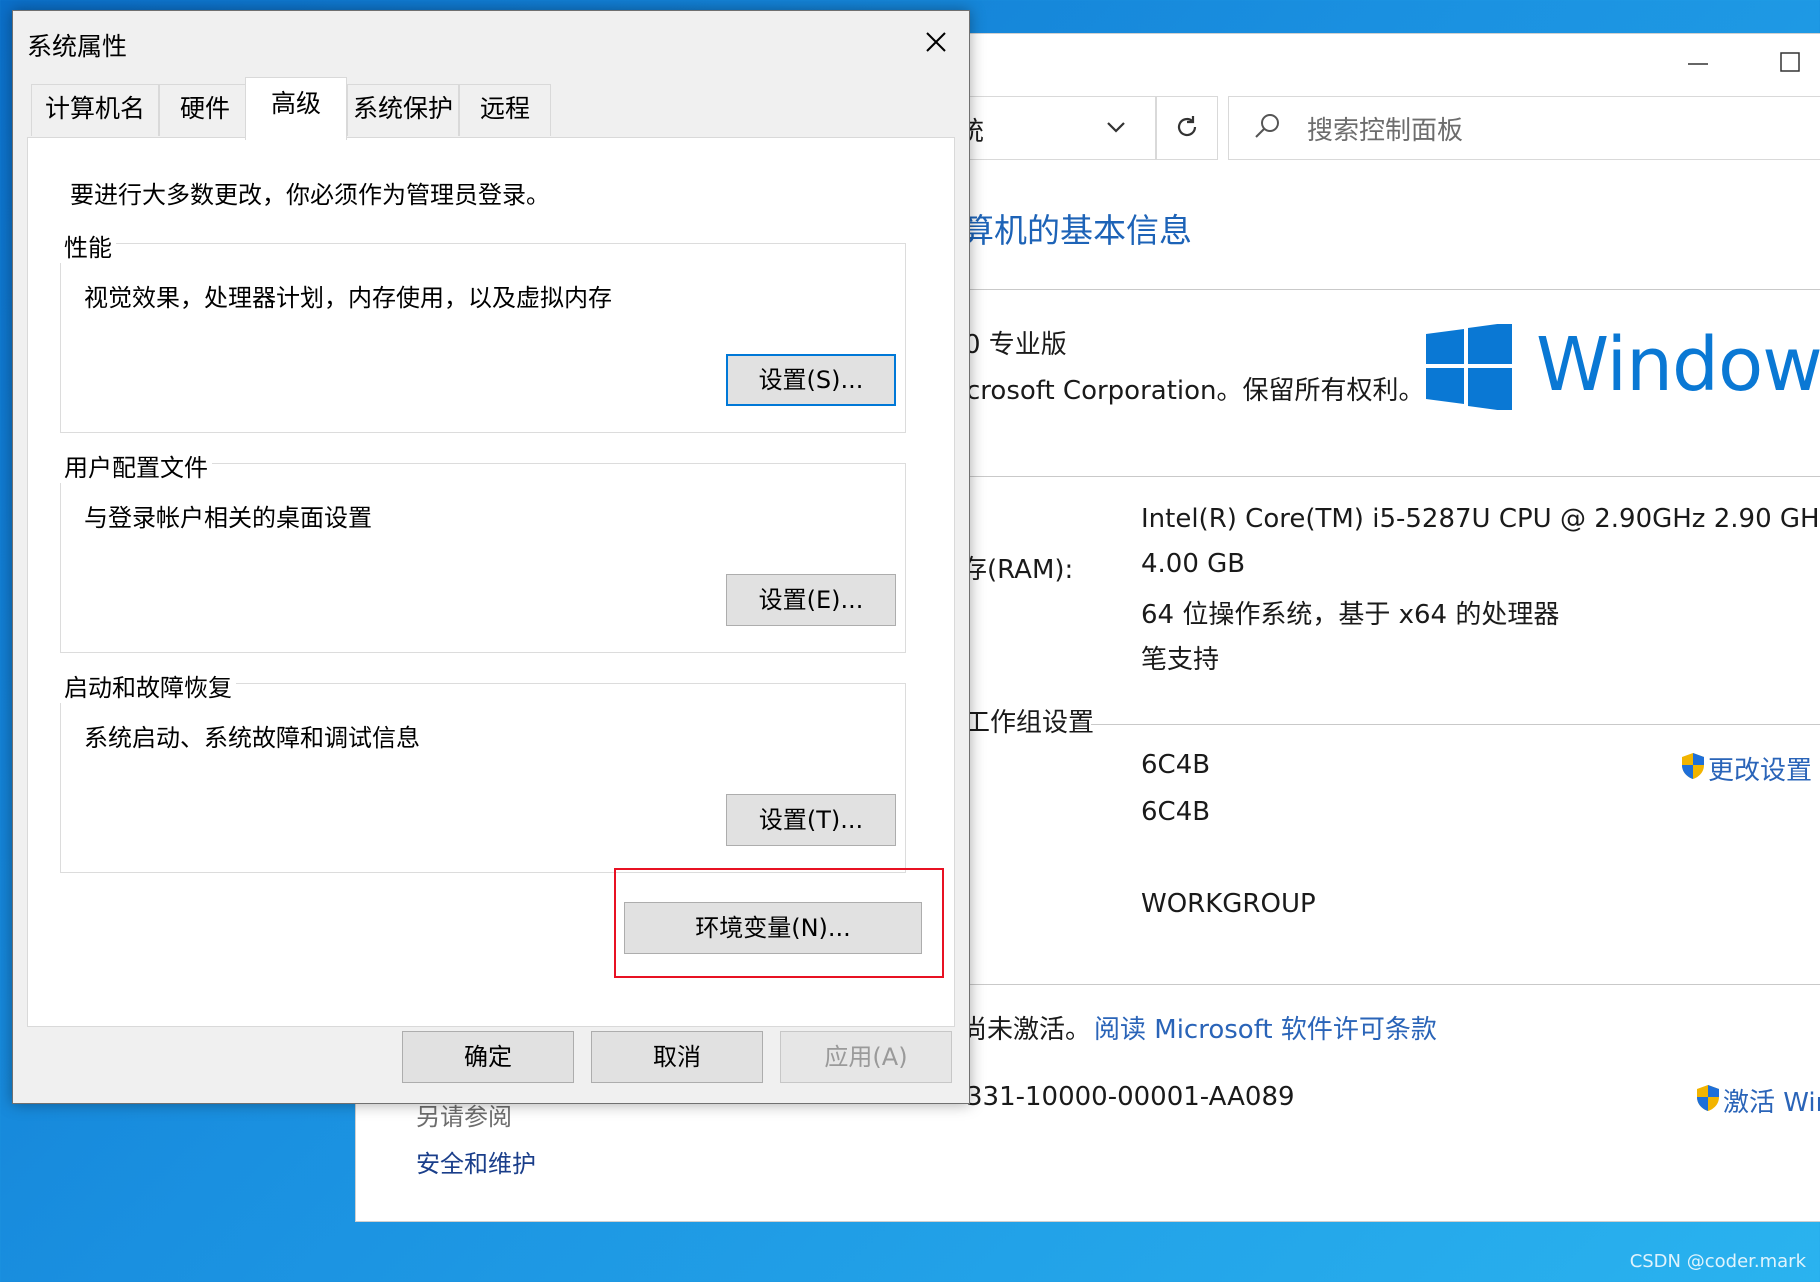 This screenshot has height=1282, width=1820. Describe the element at coordinates (252, 738) in the screenshot. I see `startup-recovery-description: 系统启动、系统故障和调试信息` at that location.